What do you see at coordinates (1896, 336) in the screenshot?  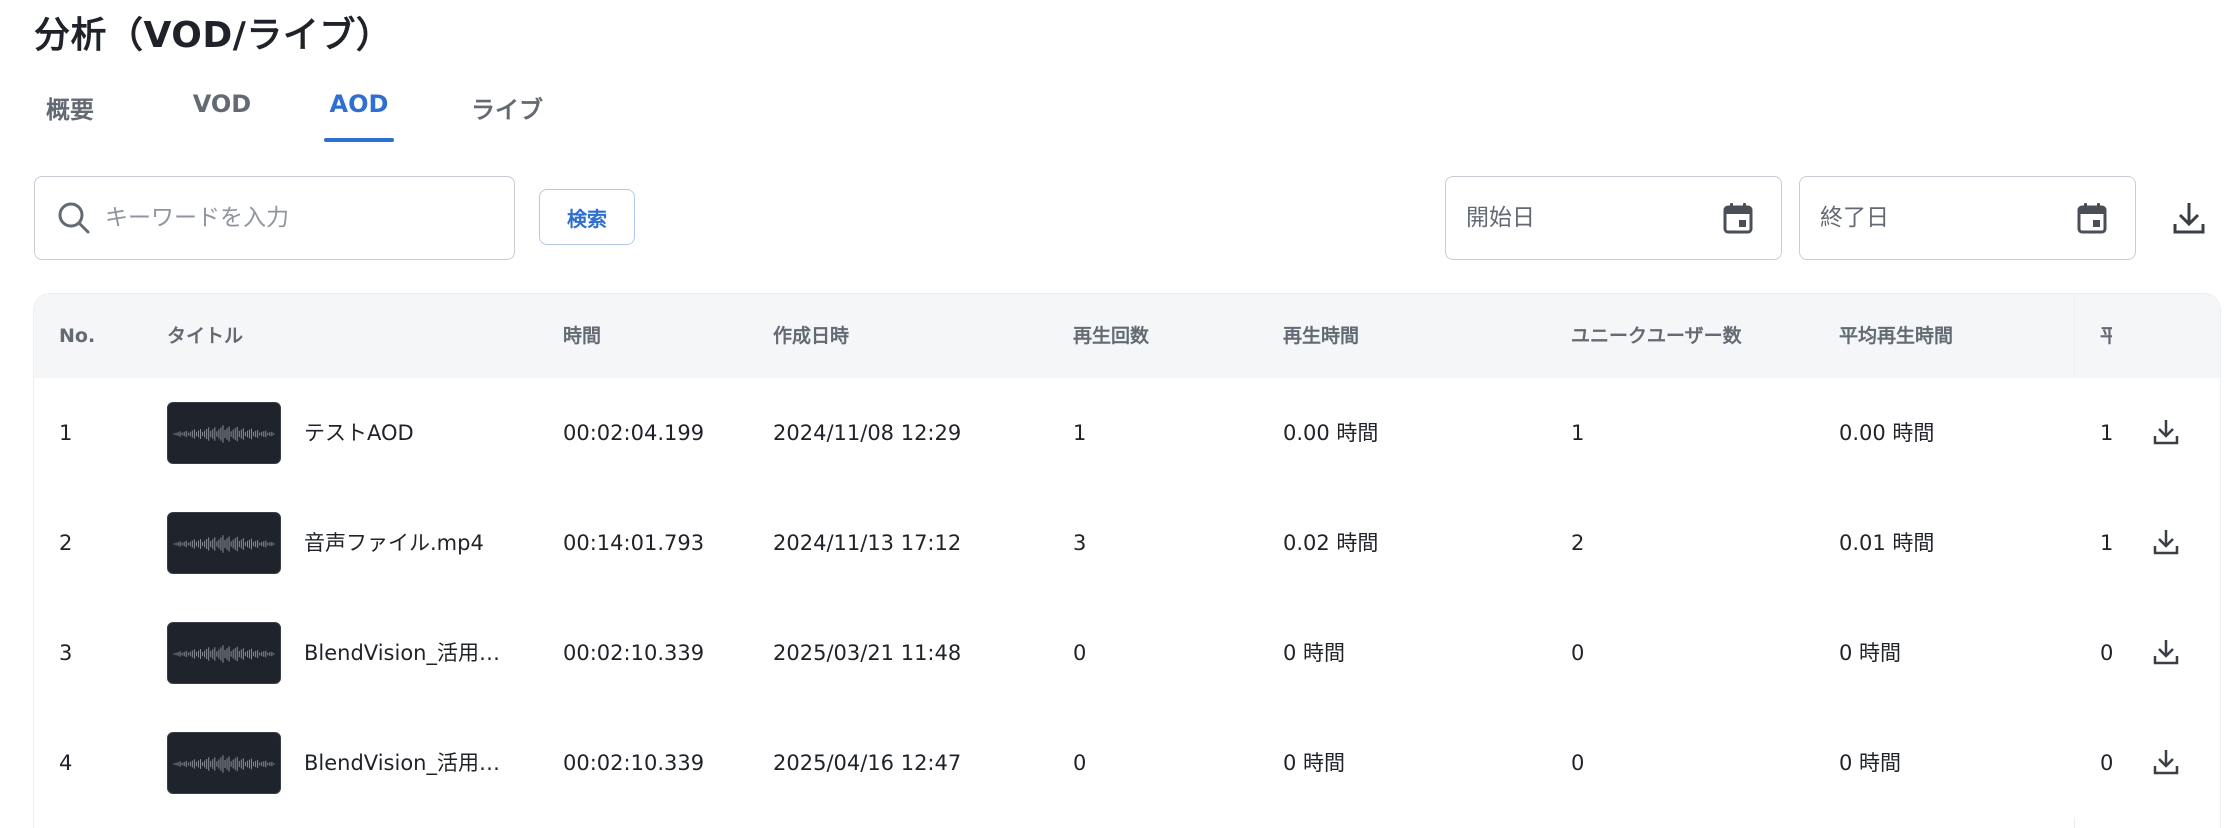 I see `column-header-avg-play-time: 平均再生時間` at bounding box center [1896, 336].